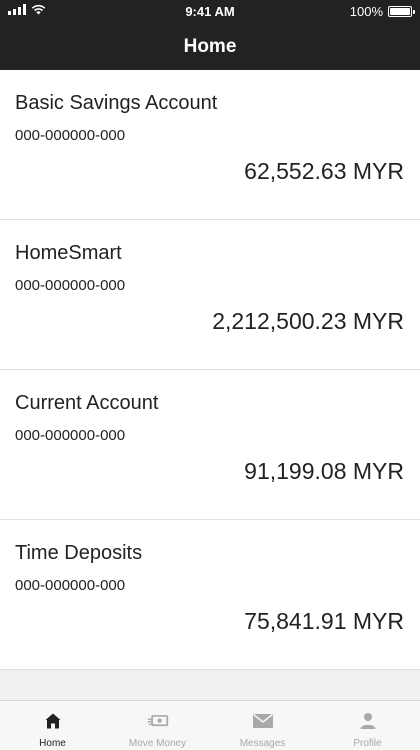 The height and width of the screenshot is (750, 420). I want to click on tab-bar: Home Move Money Messages Profile, so click(210, 725).